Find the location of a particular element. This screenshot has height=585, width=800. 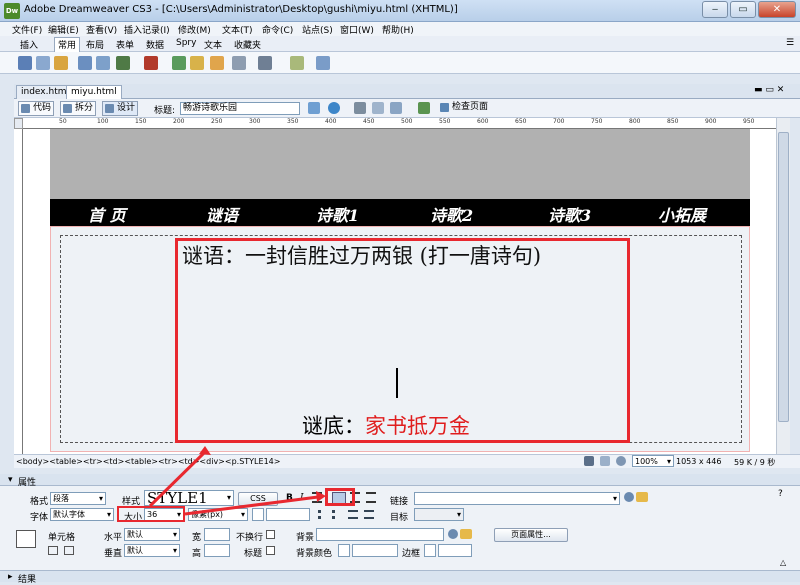

results-title: 结果 is located at coordinates (27, 580).